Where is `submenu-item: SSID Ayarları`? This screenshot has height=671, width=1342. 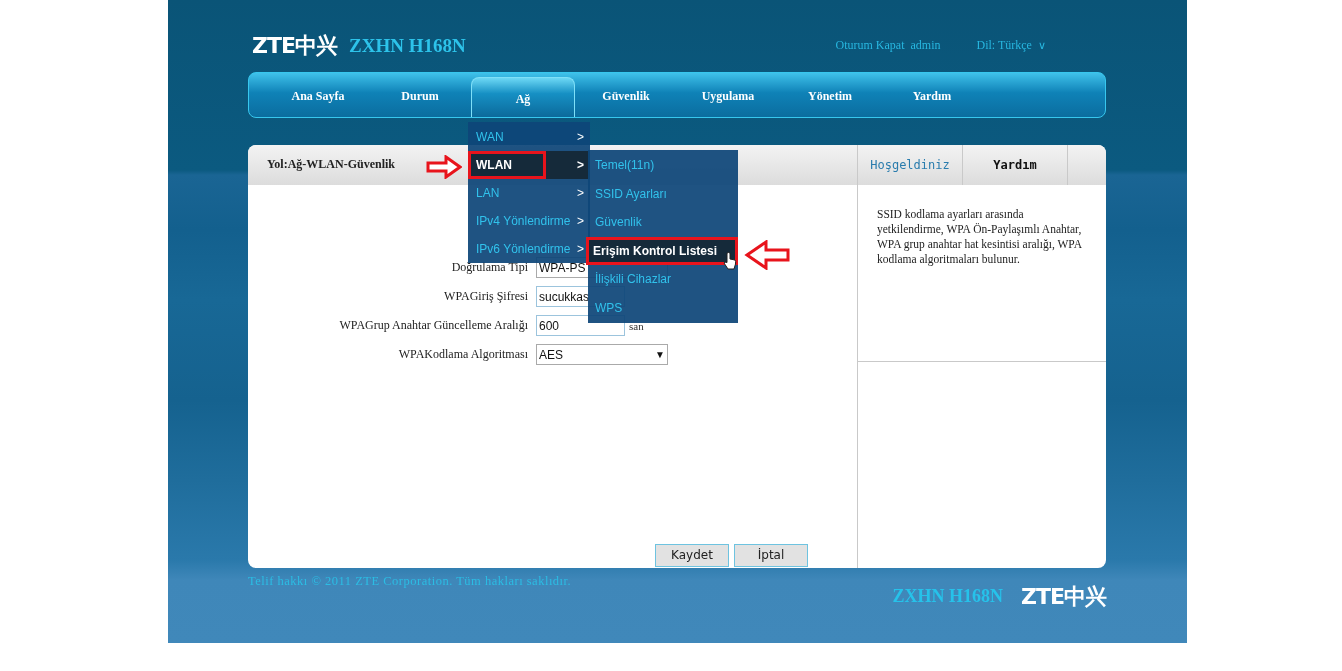
submenu-item: SSID Ayarları is located at coordinates (663, 193).